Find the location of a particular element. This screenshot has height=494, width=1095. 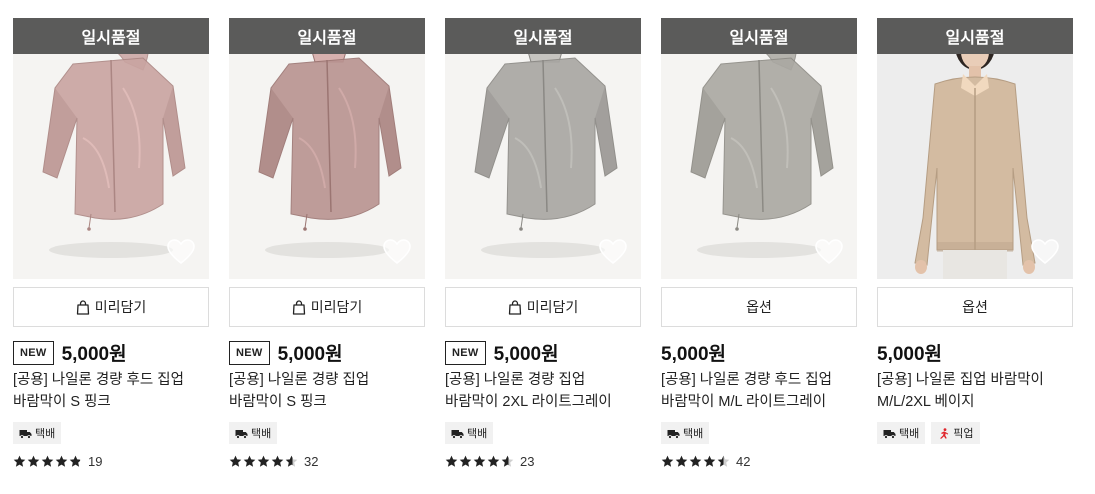

review-count: 19 is located at coordinates (95, 461).